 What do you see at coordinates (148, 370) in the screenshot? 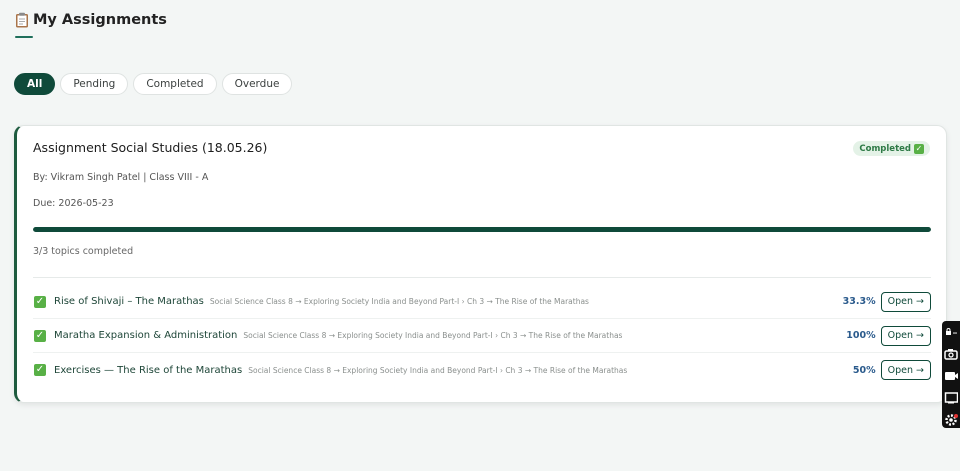
I see `topic-name: Exercises — The Rise of the Marathas` at bounding box center [148, 370].